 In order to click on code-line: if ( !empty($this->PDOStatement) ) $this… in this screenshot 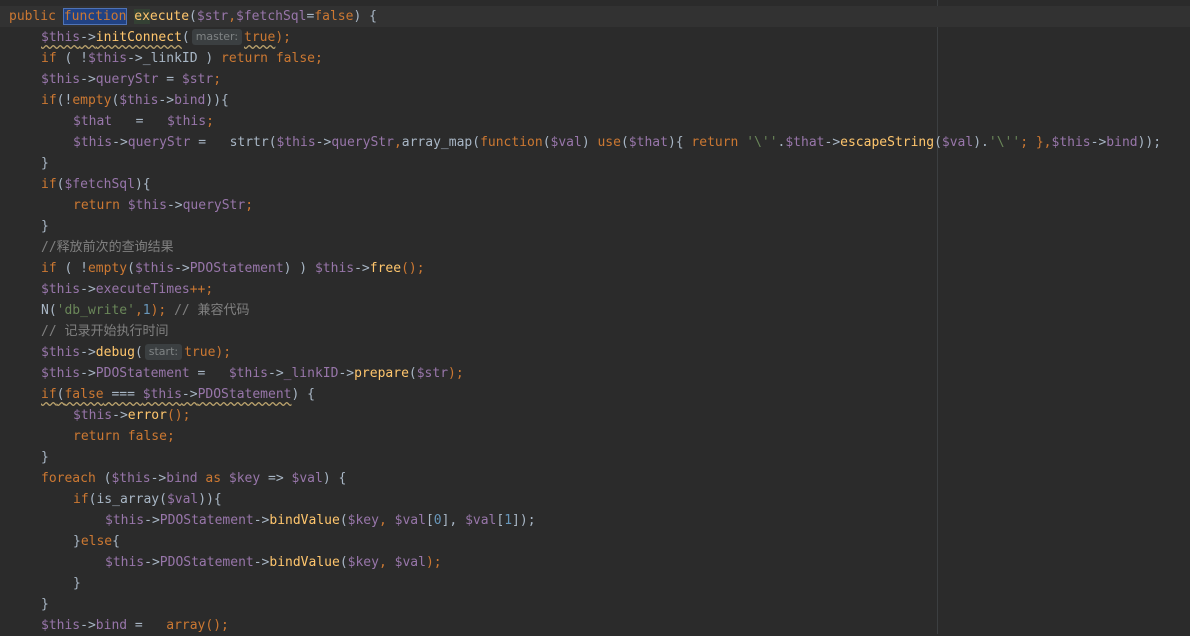, I will do `click(595, 268)`.